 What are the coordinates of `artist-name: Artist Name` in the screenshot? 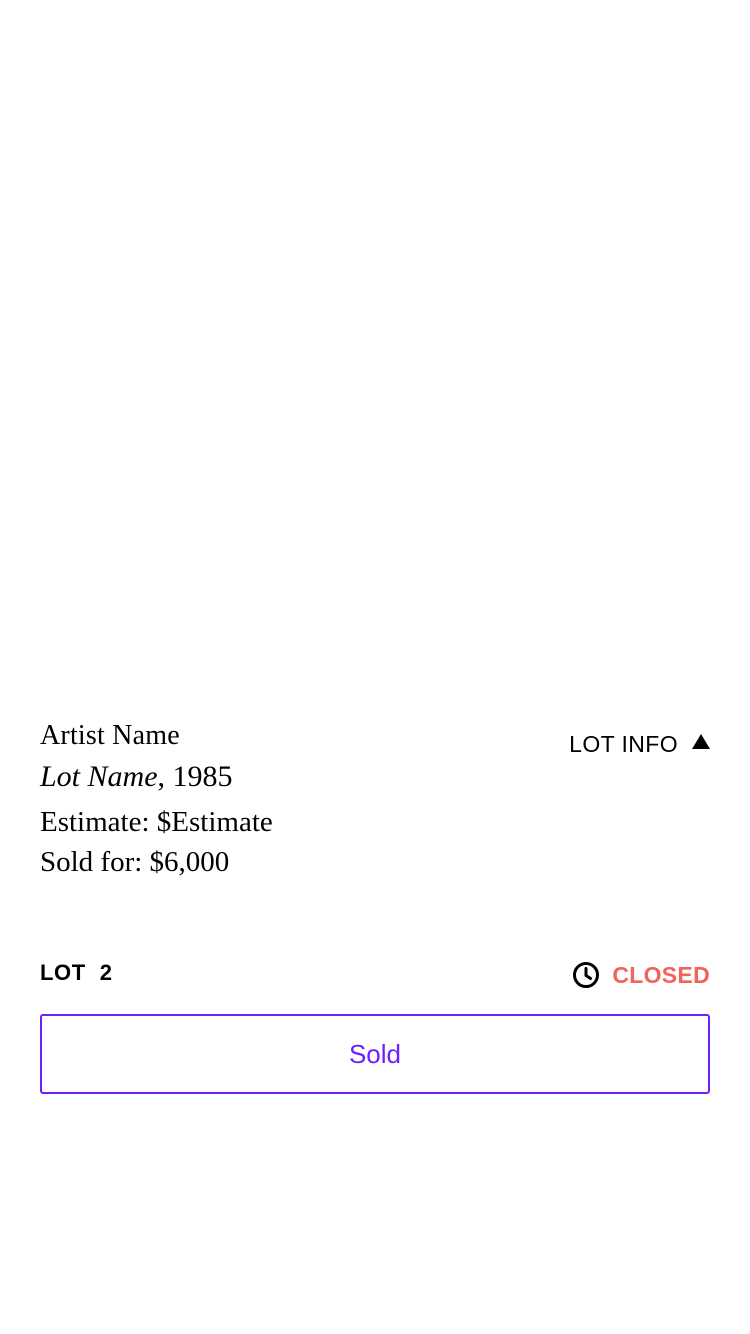 It's located at (110, 735).